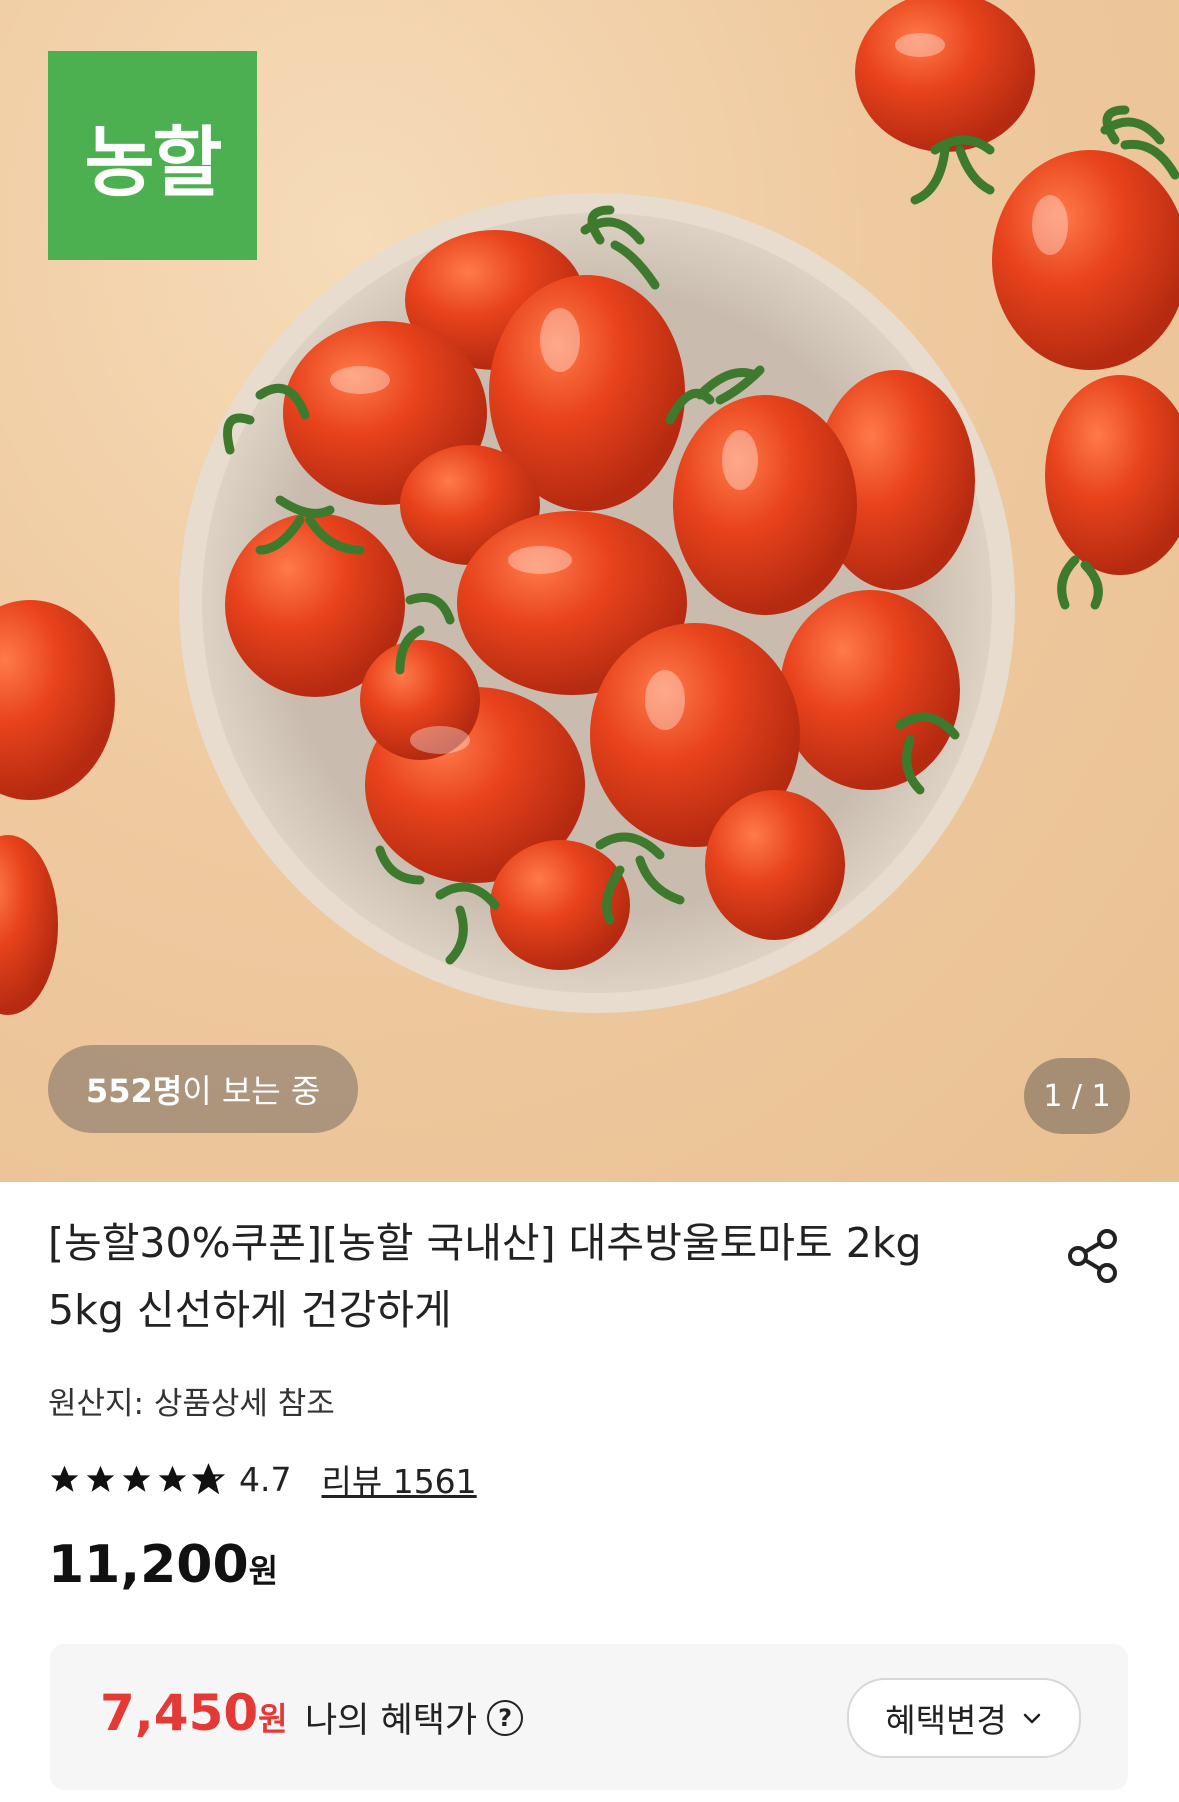 The width and height of the screenshot is (1179, 1802). I want to click on original-price: 11,200원, so click(163, 1565).